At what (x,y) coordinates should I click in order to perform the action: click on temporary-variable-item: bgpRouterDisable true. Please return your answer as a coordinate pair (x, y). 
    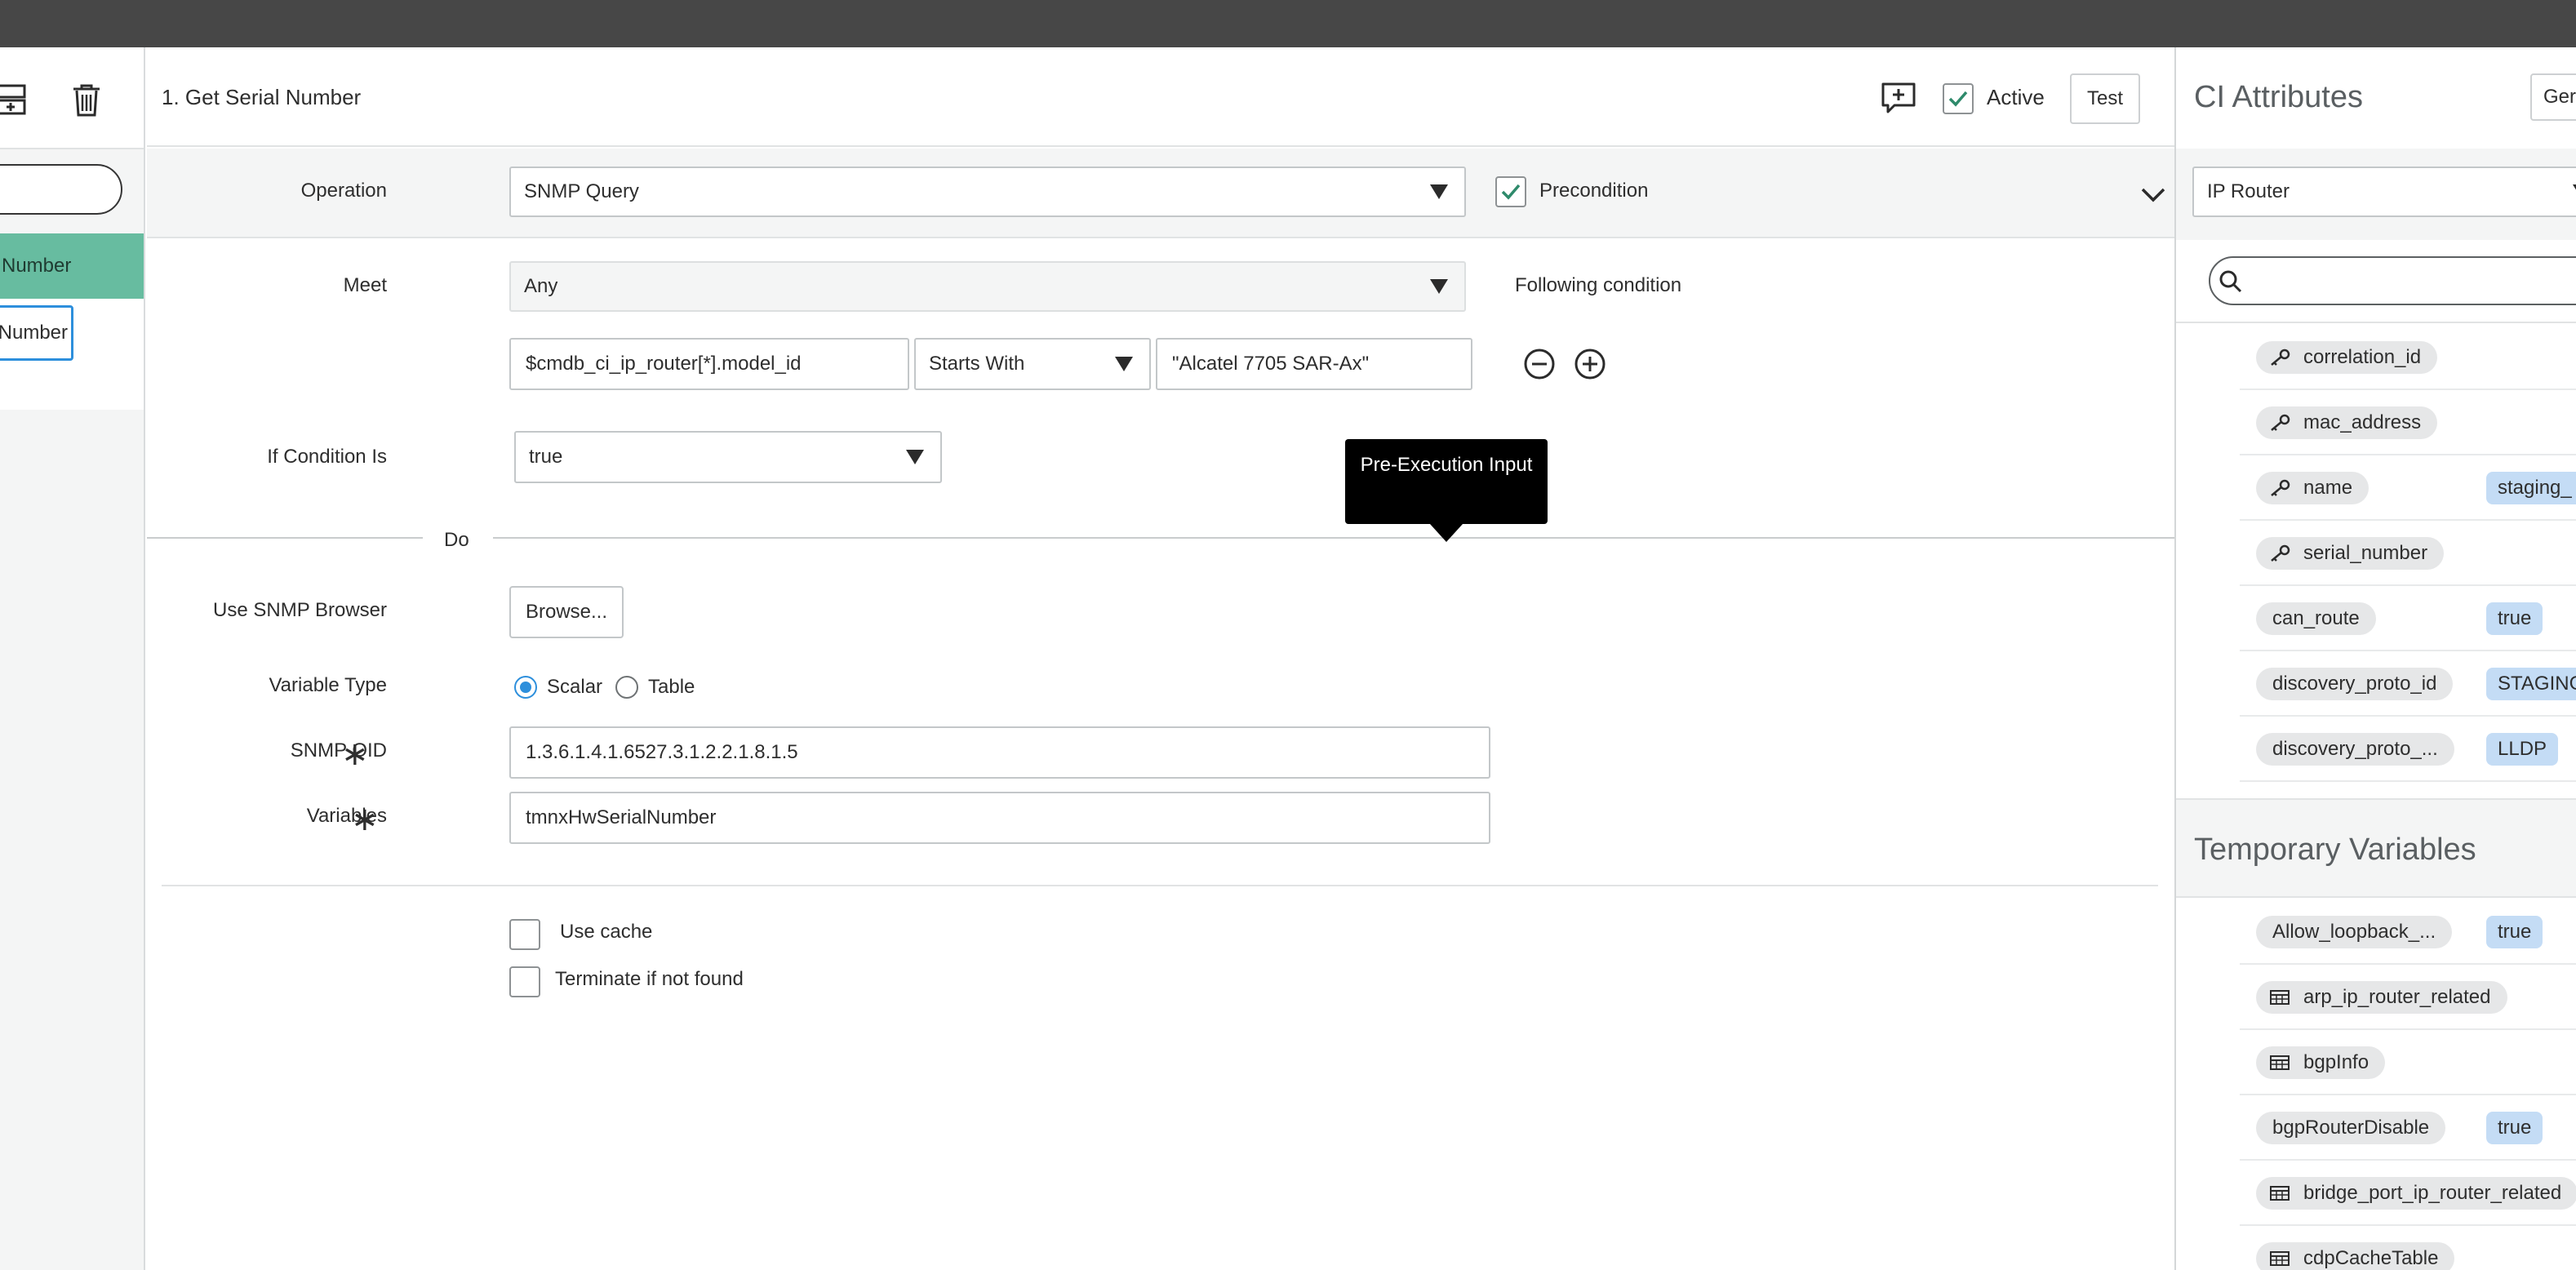
    Looking at the image, I should click on (2408, 1128).